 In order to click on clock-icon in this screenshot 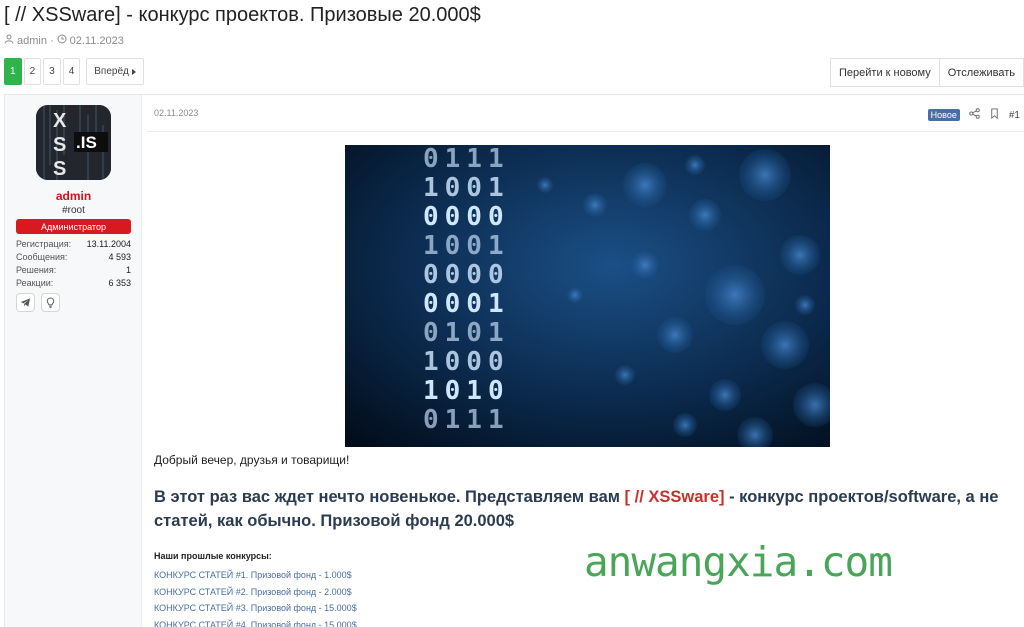, I will do `click(62, 40)`.